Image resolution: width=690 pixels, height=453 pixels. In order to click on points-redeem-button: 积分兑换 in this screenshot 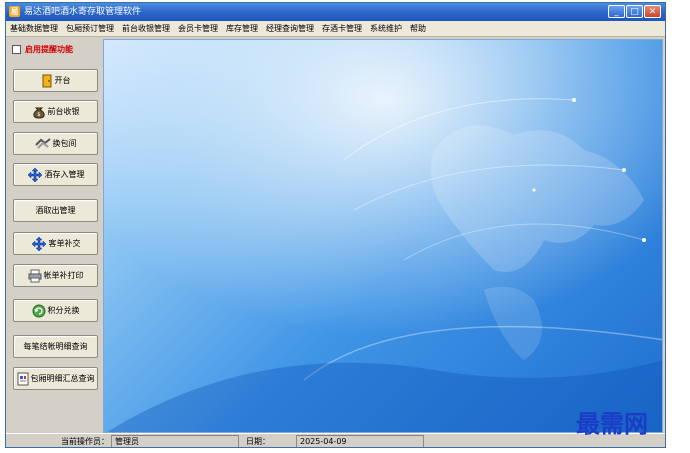, I will do `click(55, 310)`.